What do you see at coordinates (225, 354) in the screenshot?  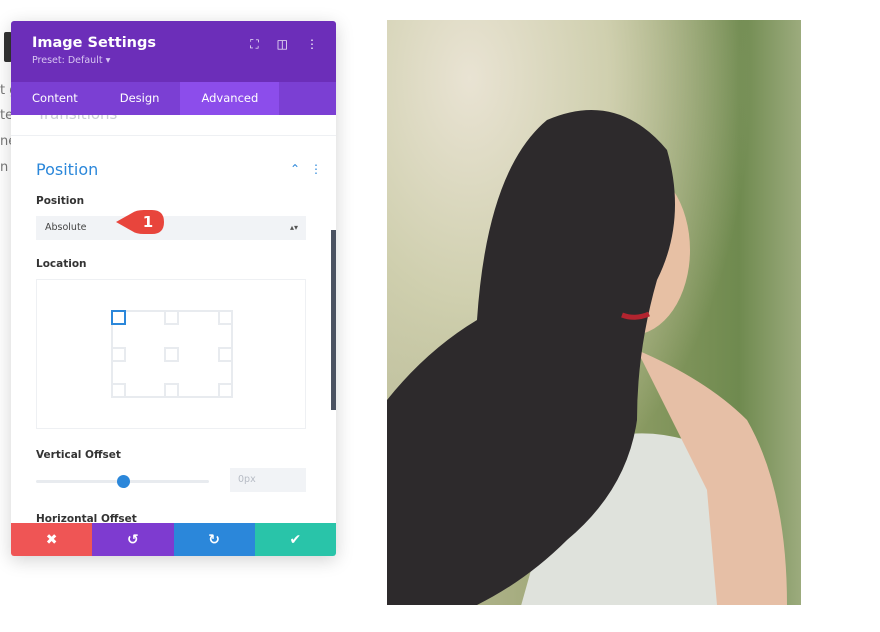 I see `location-center-right` at bounding box center [225, 354].